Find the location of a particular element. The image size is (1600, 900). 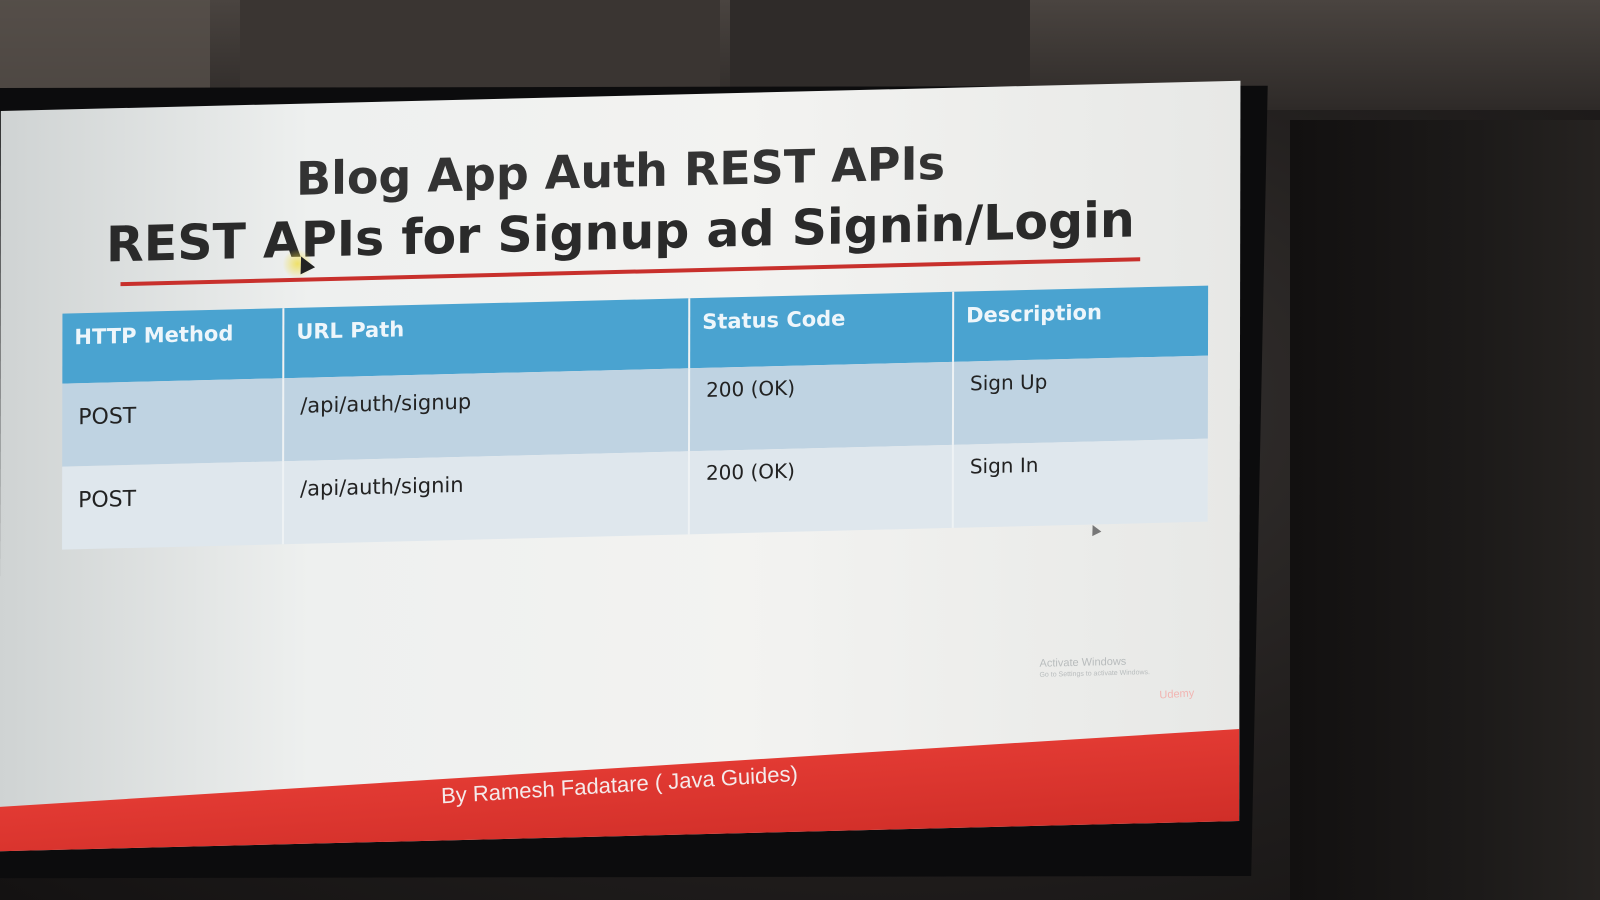

header-description: Description is located at coordinates (1081, 323).